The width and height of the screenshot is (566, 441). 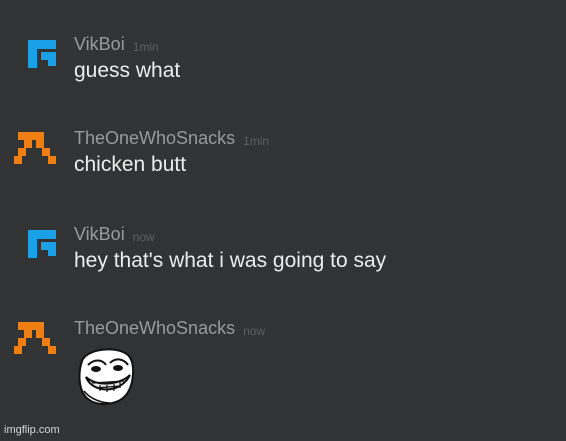 I want to click on username: VikBoi now, so click(x=114, y=234).